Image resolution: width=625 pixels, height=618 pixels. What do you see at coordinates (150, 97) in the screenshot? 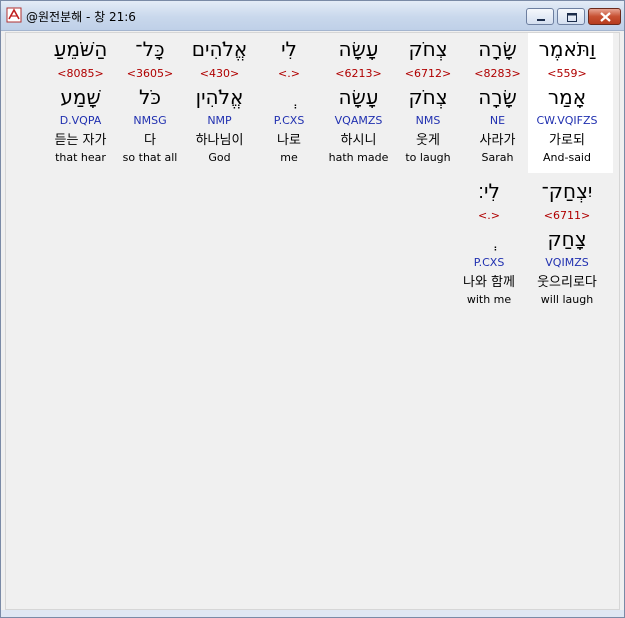
I see `hebrew-lemma: כֹּל` at bounding box center [150, 97].